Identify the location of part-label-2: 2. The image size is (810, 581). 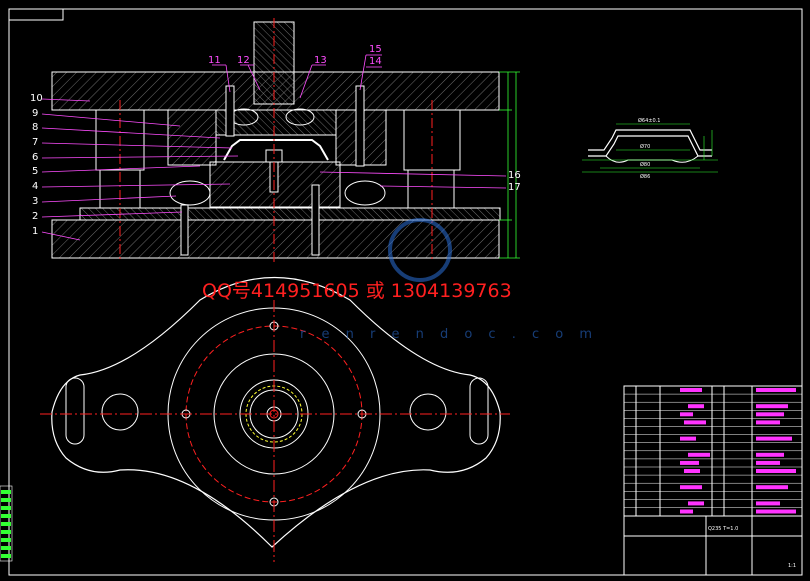
(35, 216).